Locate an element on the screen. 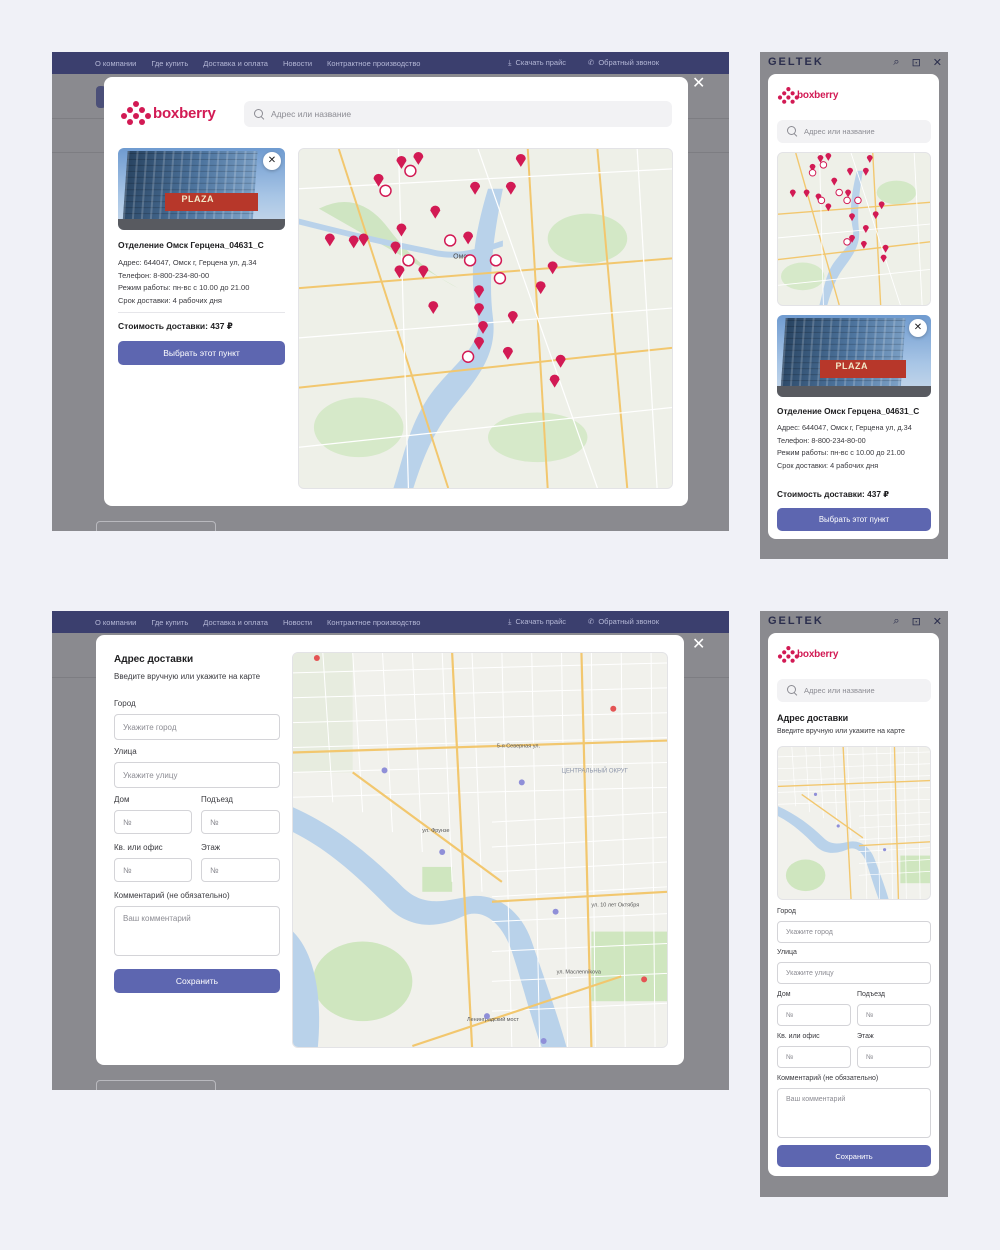 This screenshot has width=1000, height=1250. download-icon: ⤓ is located at coordinates (510, 62).